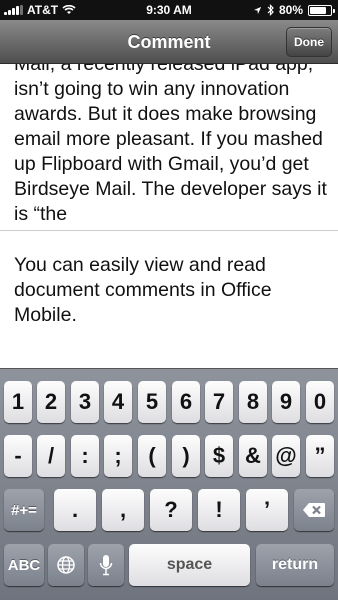 The height and width of the screenshot is (600, 338). Describe the element at coordinates (186, 402) in the screenshot. I see `key-6: 6` at that location.